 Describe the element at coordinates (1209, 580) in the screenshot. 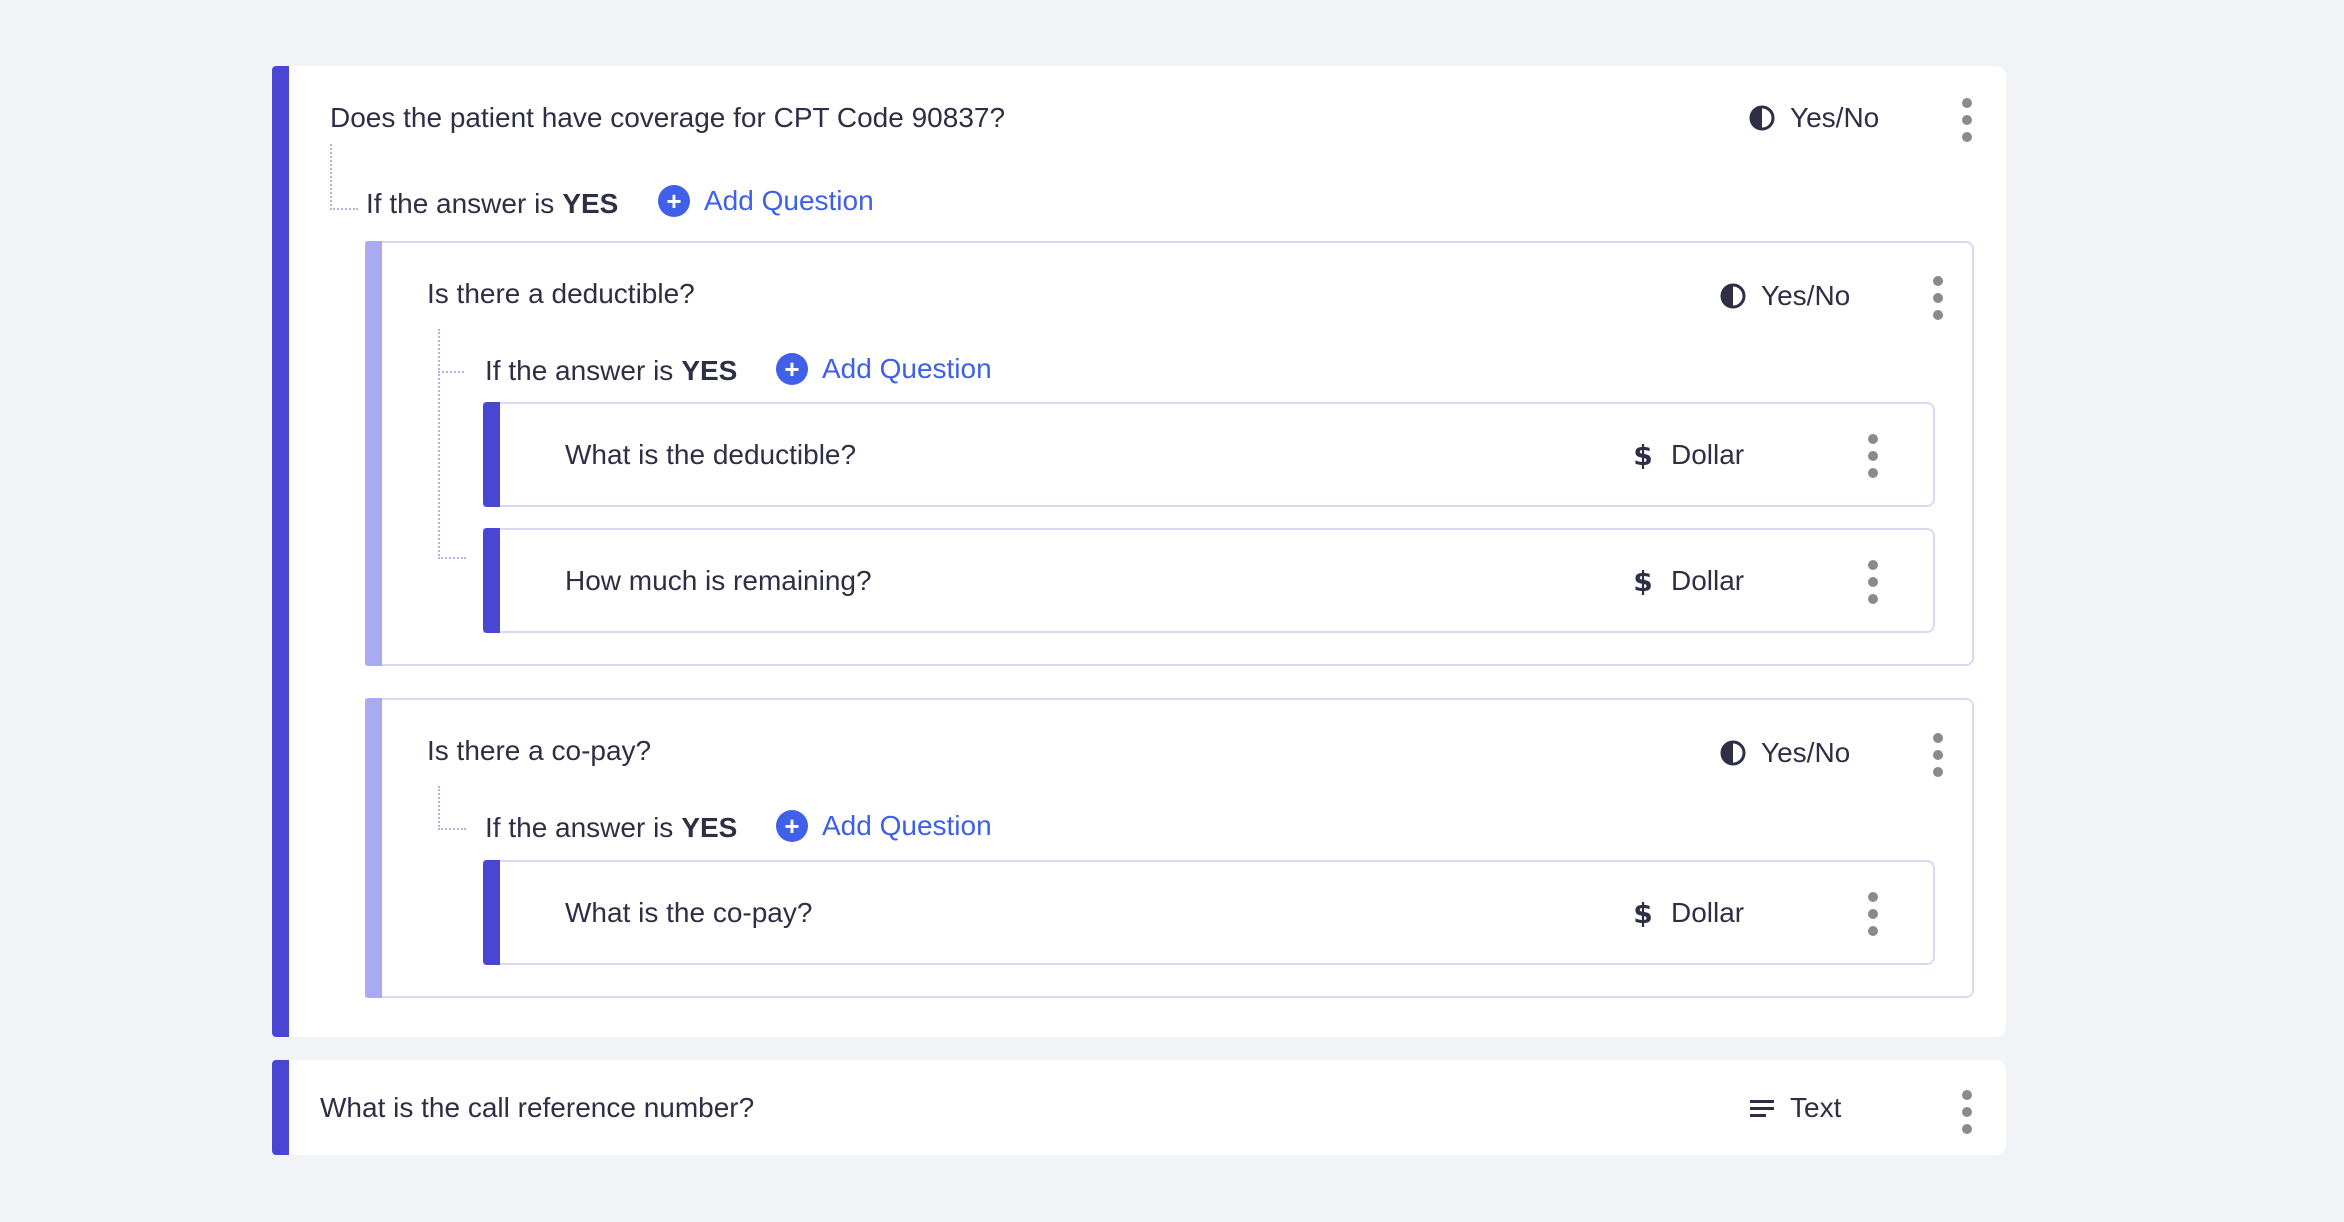

I see `question-card-deductible-remaining: How much is remaining? $ Dollar` at that location.